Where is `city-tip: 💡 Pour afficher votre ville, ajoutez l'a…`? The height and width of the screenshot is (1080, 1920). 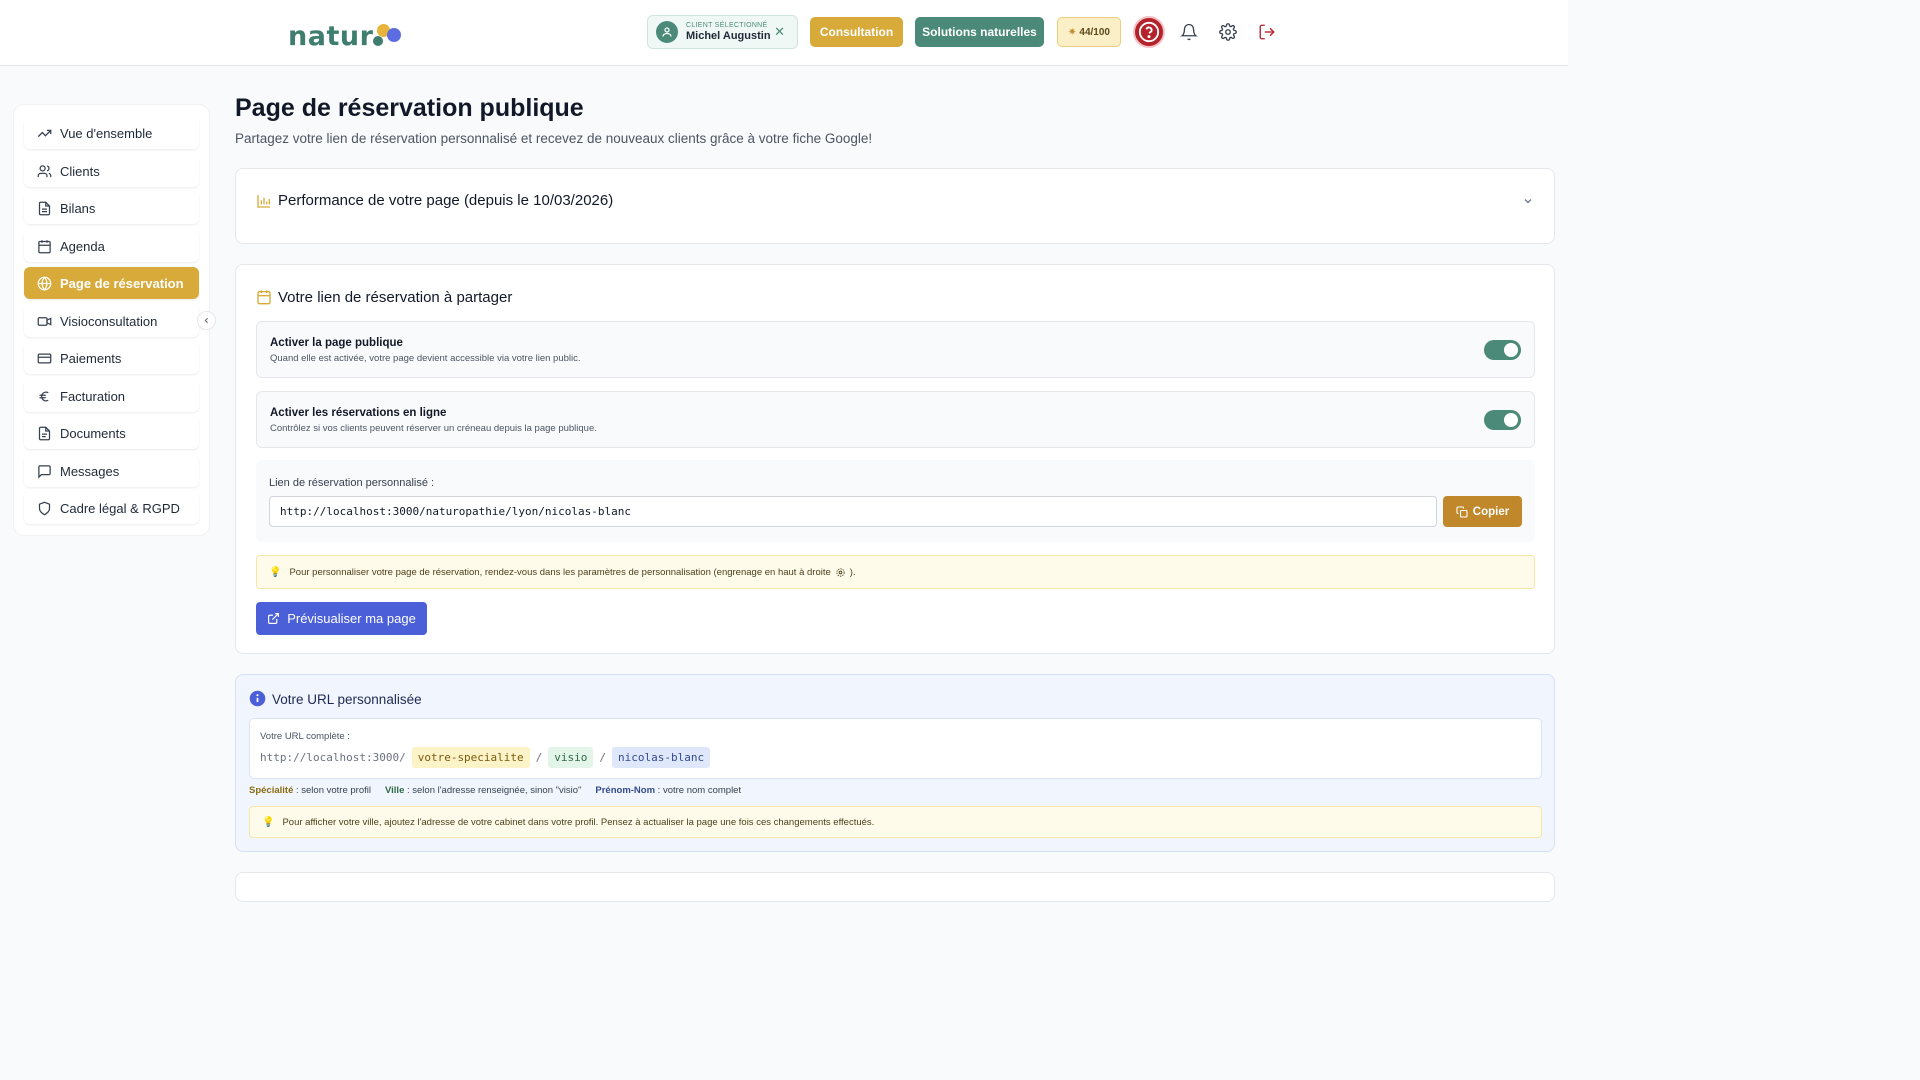 city-tip: 💡 Pour afficher votre ville, ajoutez l'a… is located at coordinates (895, 822).